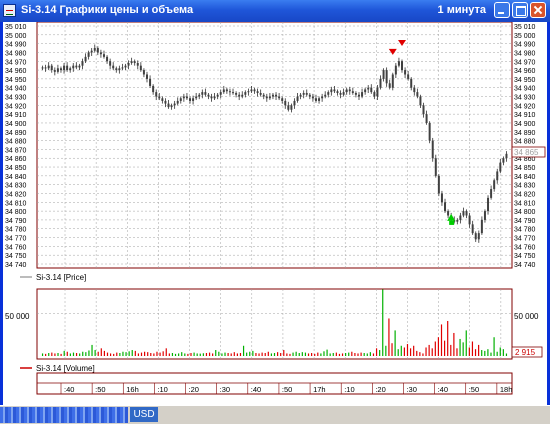 The height and width of the screenshot is (424, 550). Describe the element at coordinates (380, 389) in the screenshot. I see `time-tick-label: :20` at that location.